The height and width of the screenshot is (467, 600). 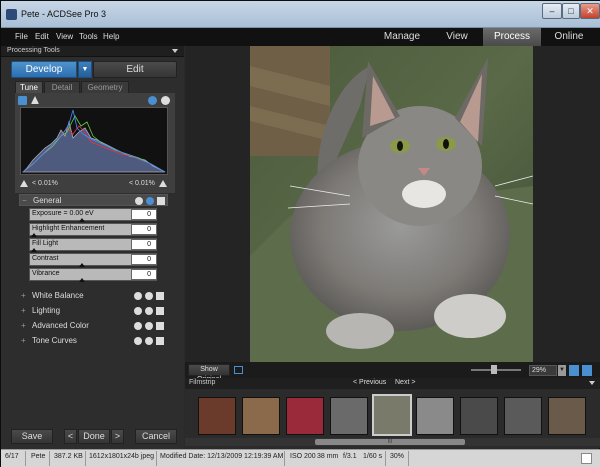 I want to click on tab-geometry: Geometry, so click(x=105, y=87).